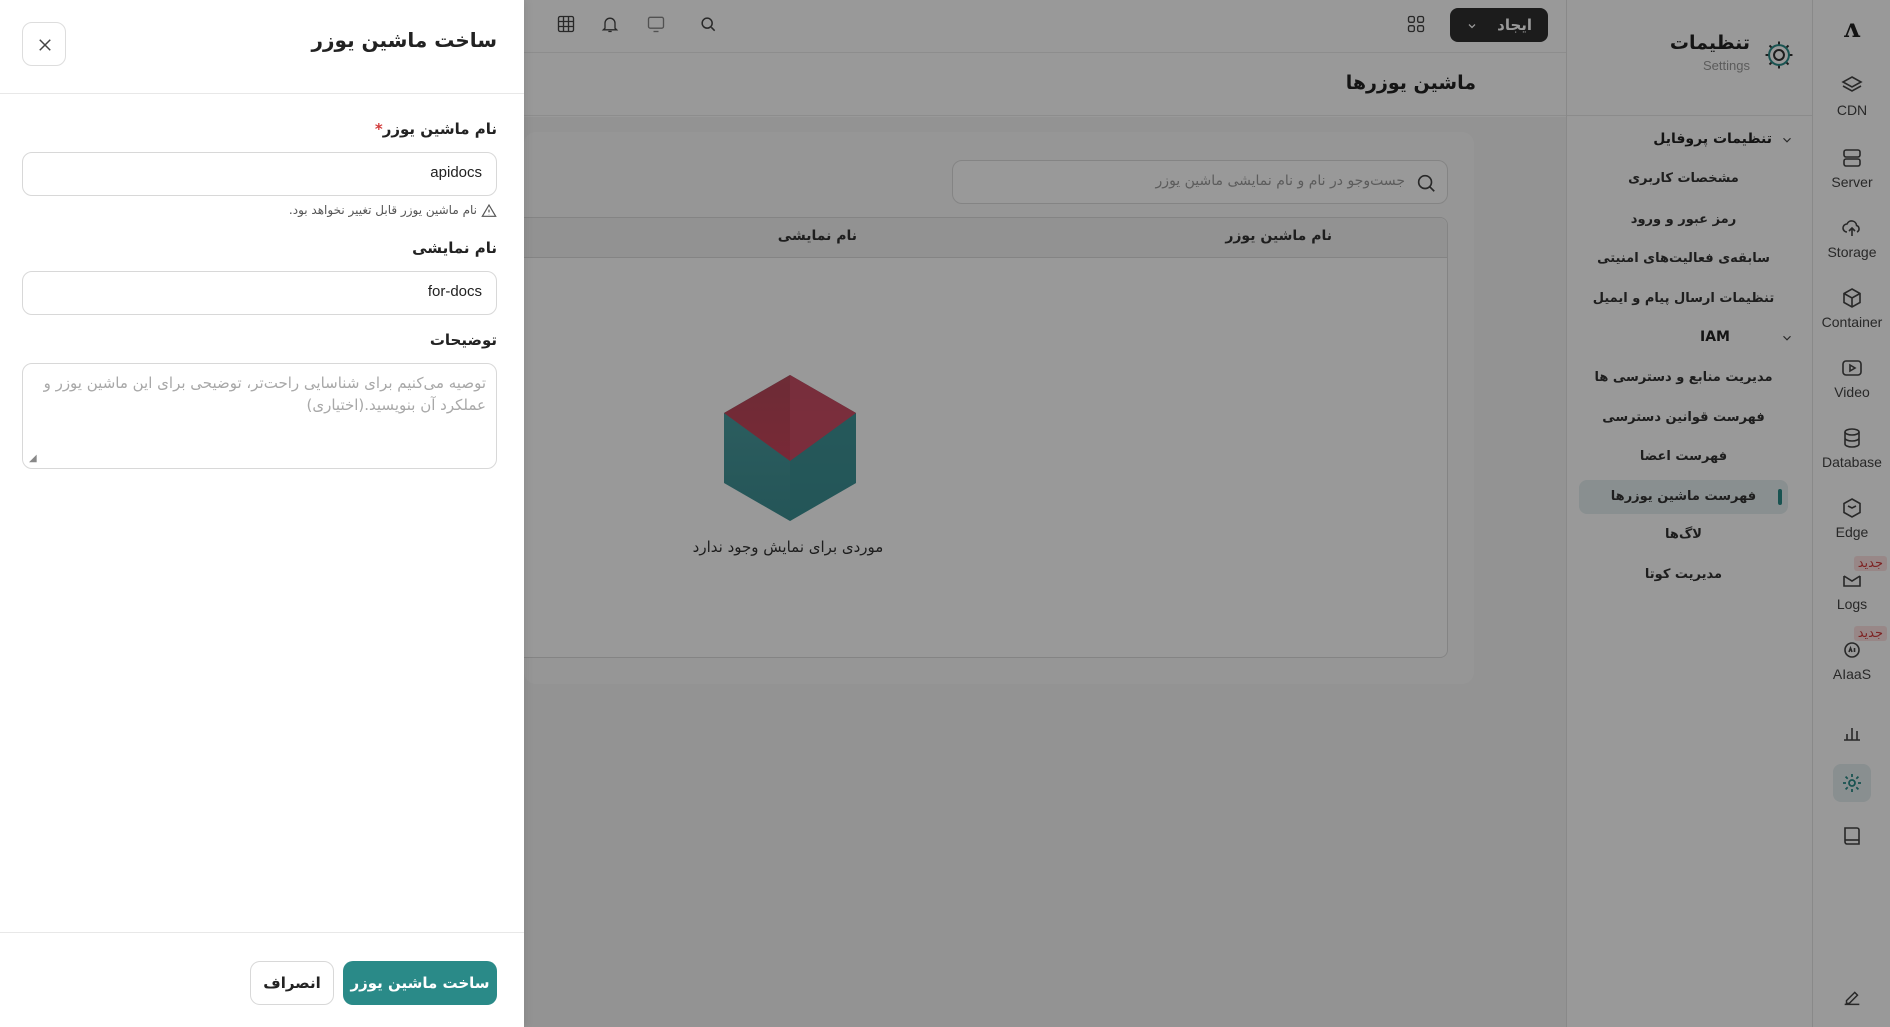  Describe the element at coordinates (463, 340) in the screenshot. I see `description-label: توضیحات` at that location.